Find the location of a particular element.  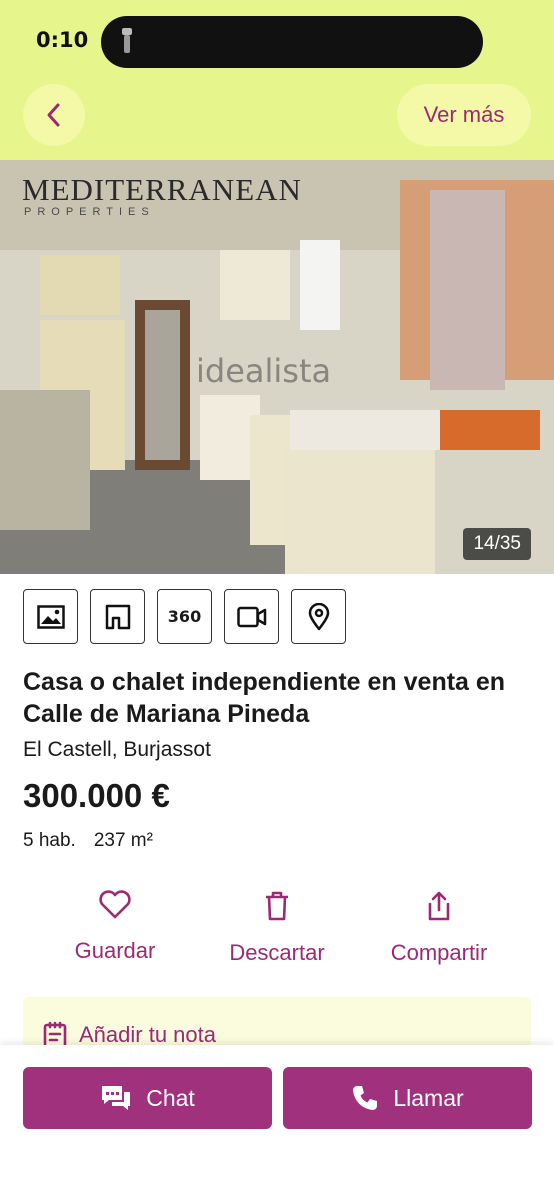

dynamic-island is located at coordinates (292, 42).